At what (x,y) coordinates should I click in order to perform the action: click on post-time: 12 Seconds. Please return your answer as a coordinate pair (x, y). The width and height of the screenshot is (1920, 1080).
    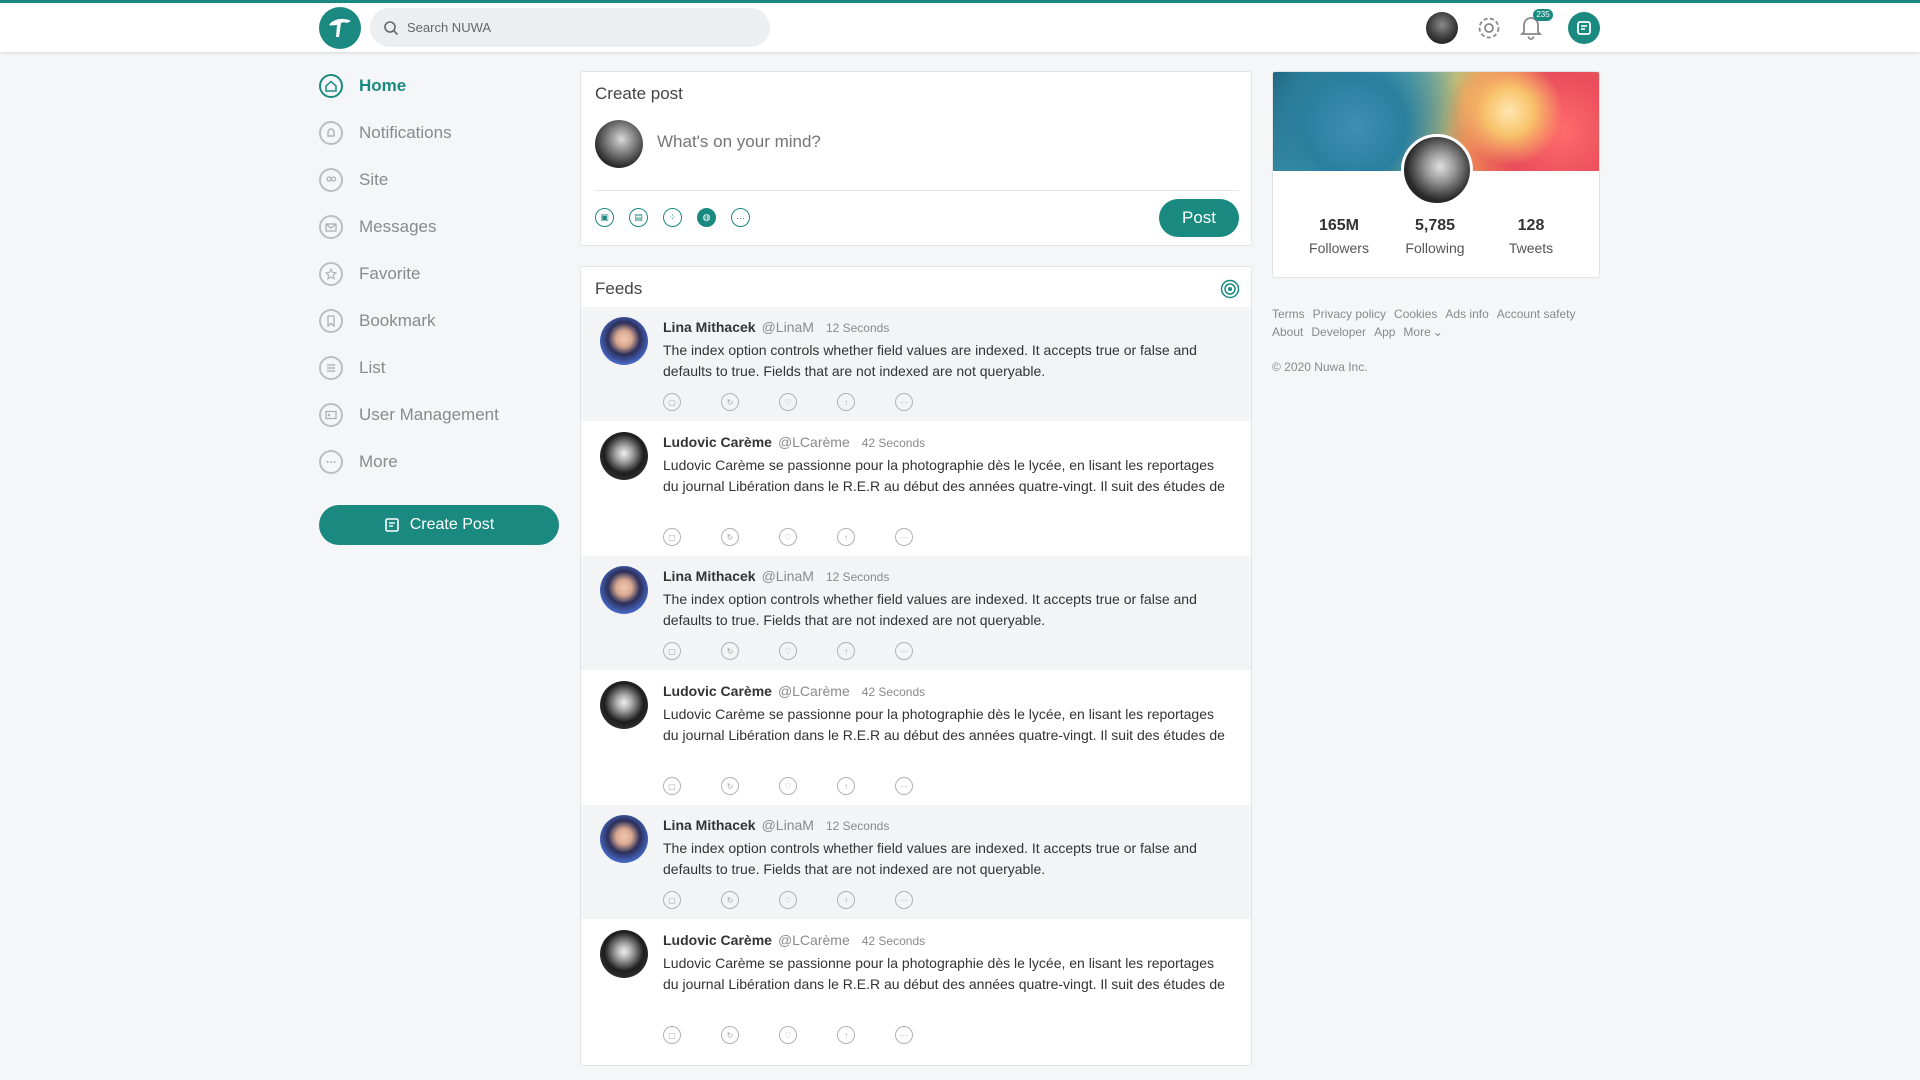
    Looking at the image, I should click on (857, 328).